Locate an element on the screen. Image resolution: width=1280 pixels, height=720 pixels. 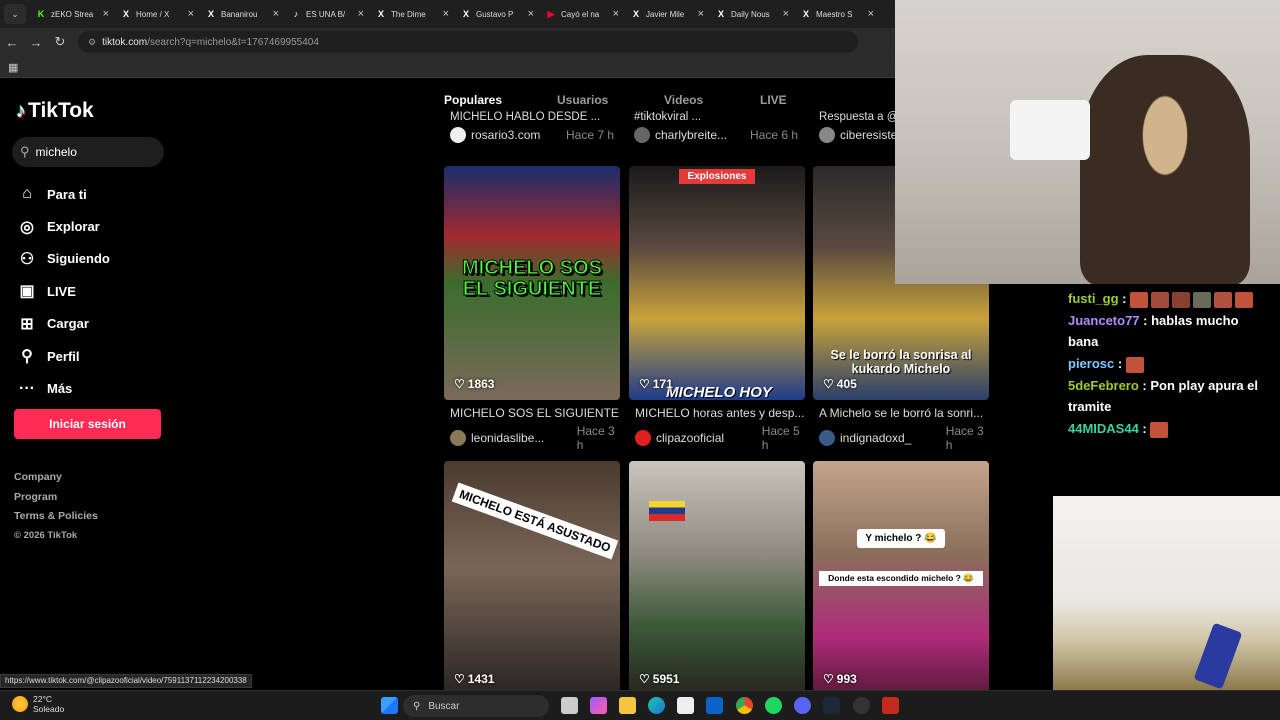
video-thumbnail: Explosiones MICHELO HOY ♡ 171 is located at coordinates (717, 283).